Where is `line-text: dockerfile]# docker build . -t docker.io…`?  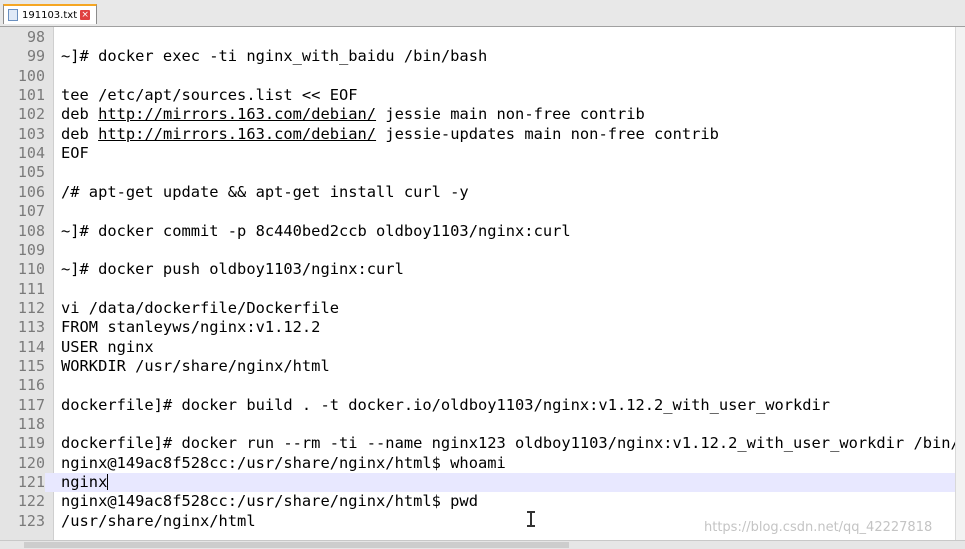 line-text: dockerfile]# docker build . -t docker.io… is located at coordinates (445, 405).